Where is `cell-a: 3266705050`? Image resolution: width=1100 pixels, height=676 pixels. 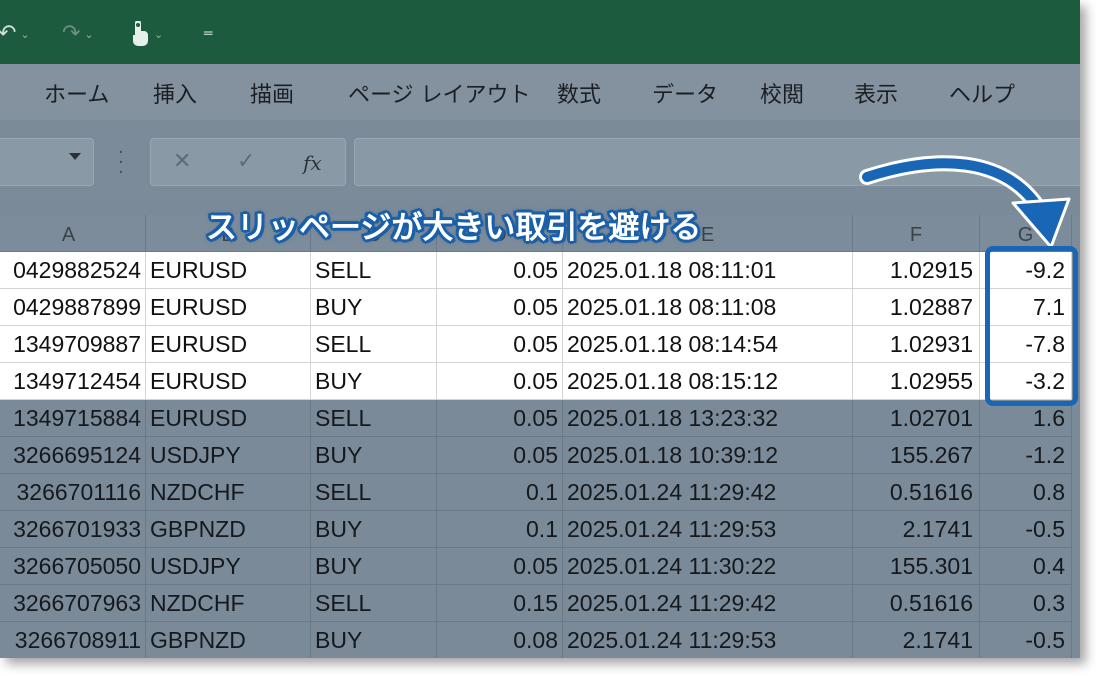 cell-a: 3266705050 is located at coordinates (73, 566).